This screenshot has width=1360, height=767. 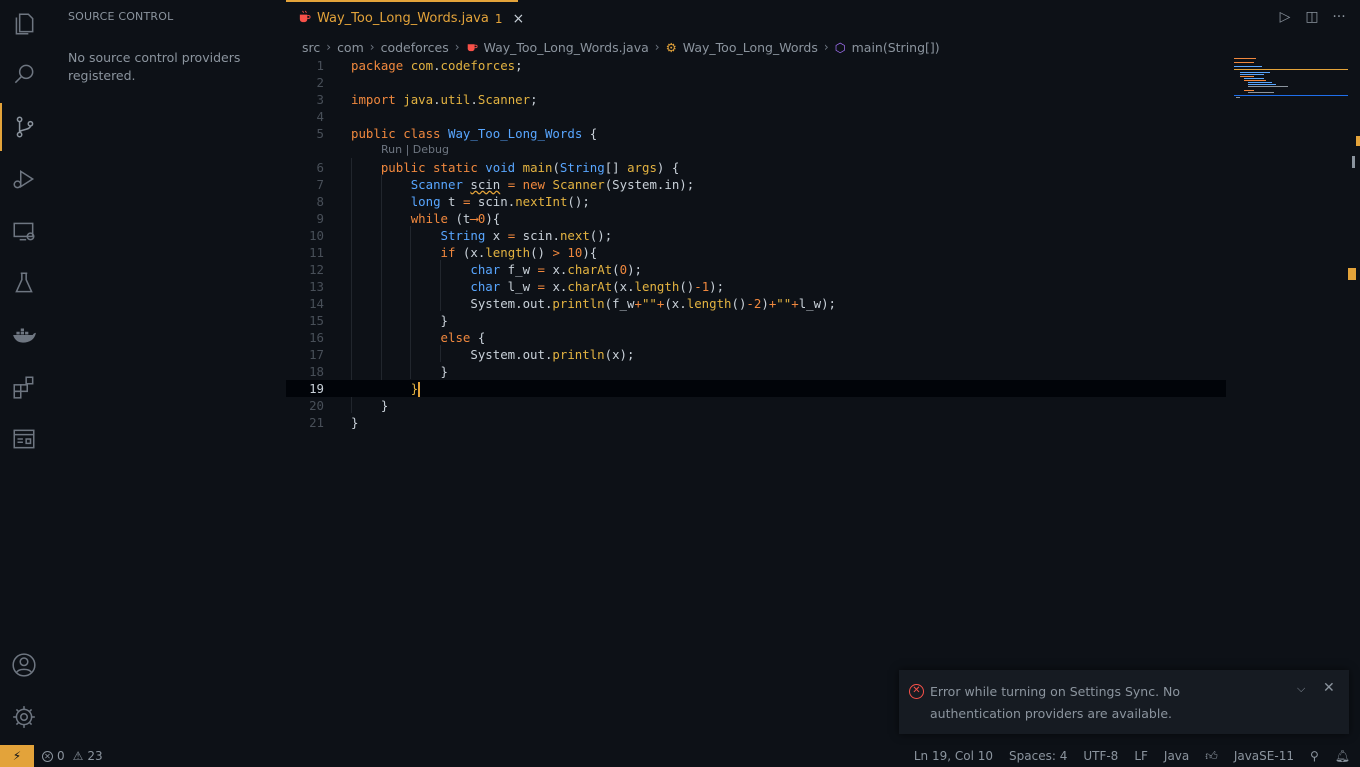 I want to click on testing-icon, so click(x=24, y=283).